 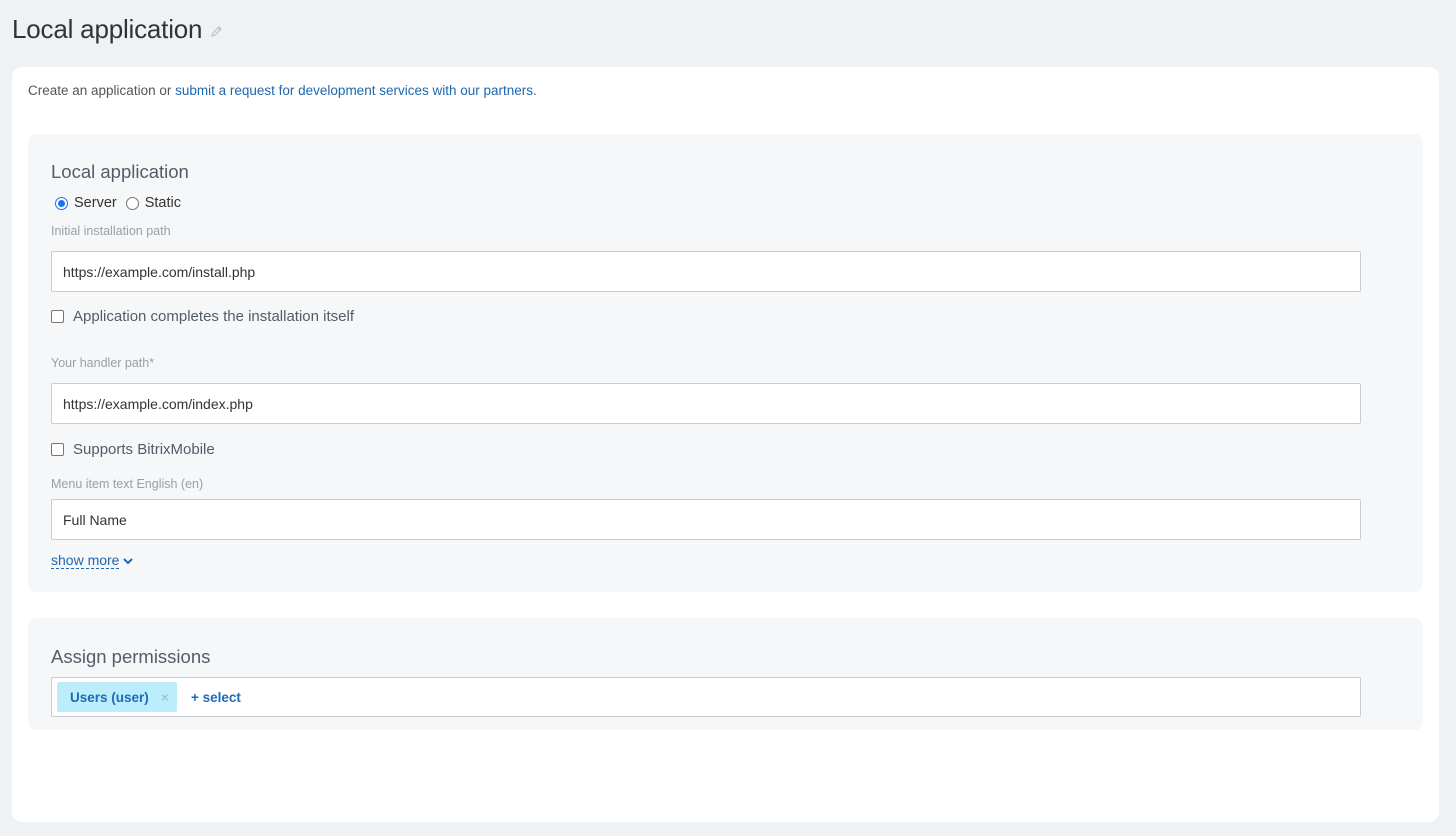 I want to click on handler-path-input, so click(x=706, y=403).